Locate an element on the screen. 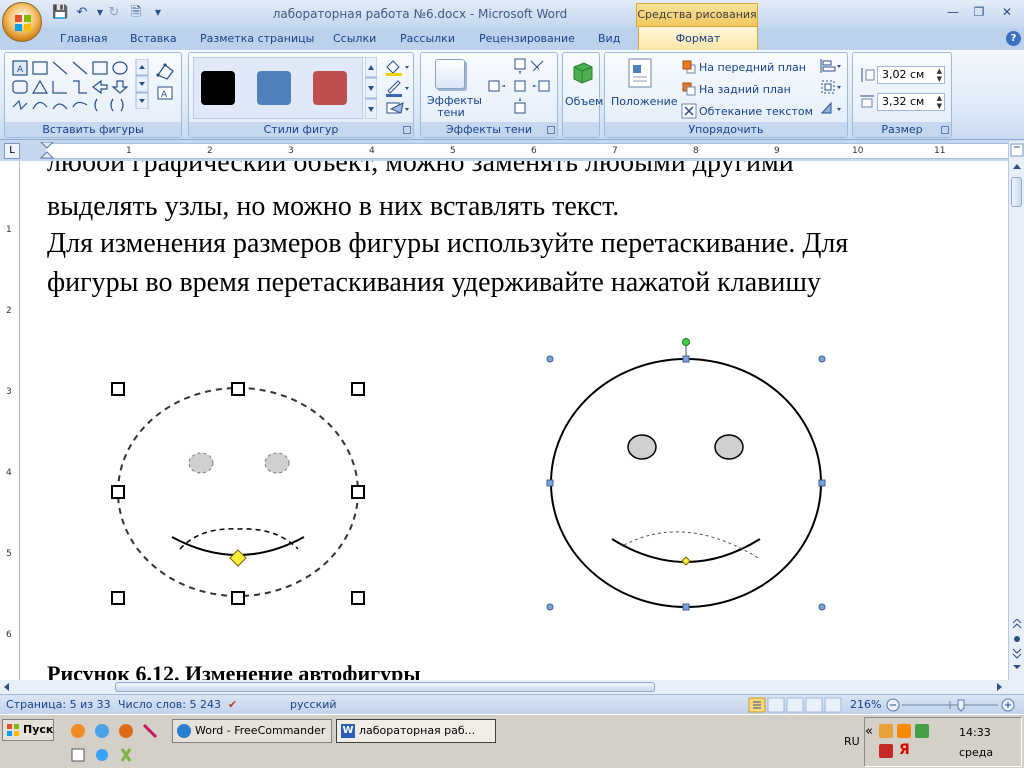 The width and height of the screenshot is (1024, 768). tab-home: Главная is located at coordinates (84, 38).